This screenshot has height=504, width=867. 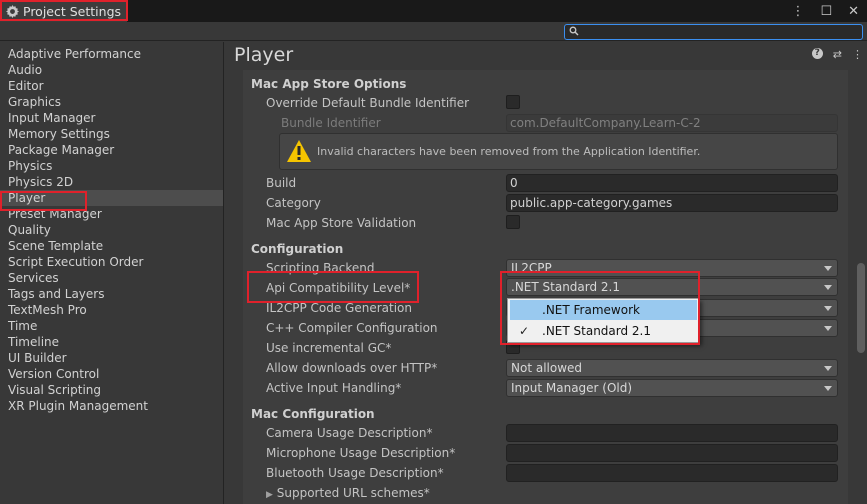 I want to click on input-handling-dropdown: Input Manager (Old), so click(x=672, y=388).